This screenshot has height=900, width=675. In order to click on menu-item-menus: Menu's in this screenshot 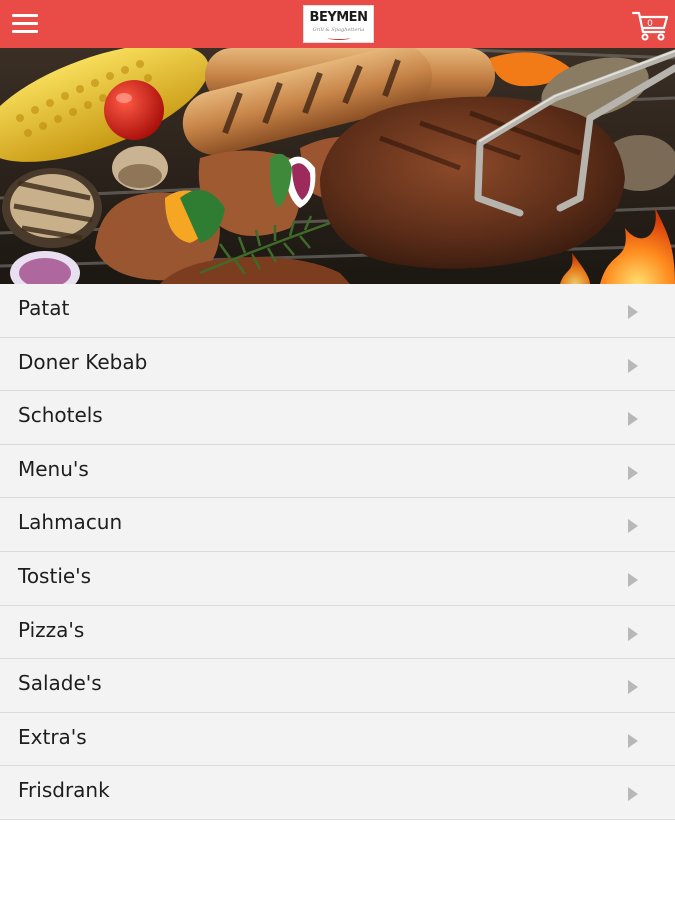, I will do `click(337, 471)`.